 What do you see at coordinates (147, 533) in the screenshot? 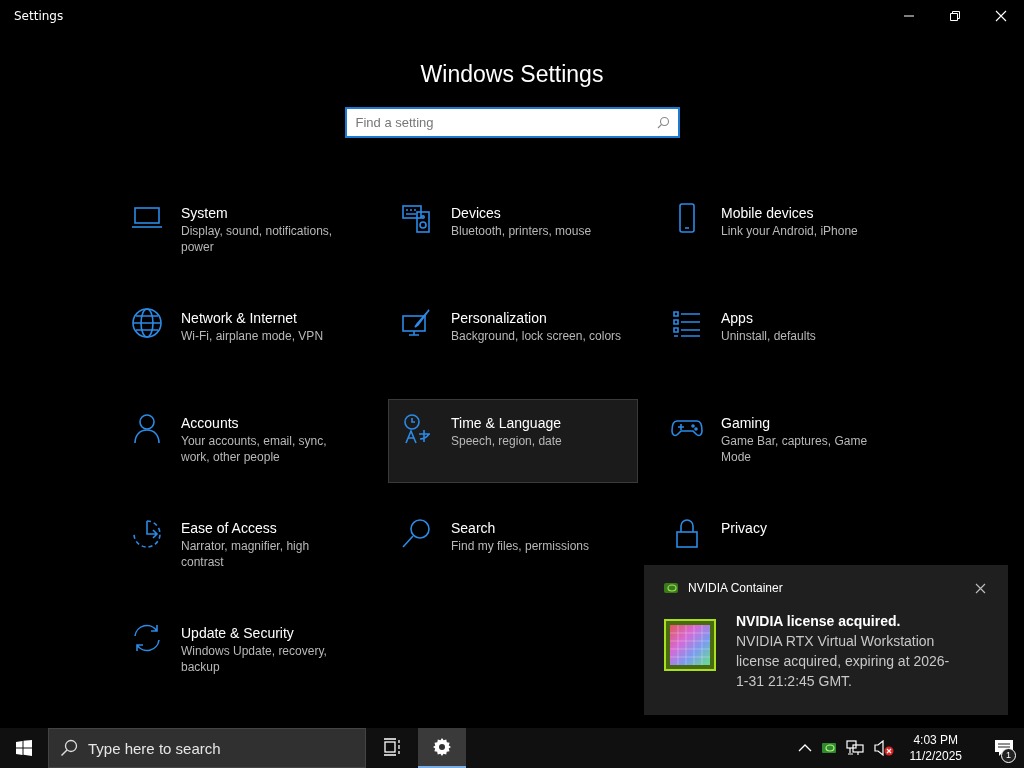
I see `timer-arrow-icon` at bounding box center [147, 533].